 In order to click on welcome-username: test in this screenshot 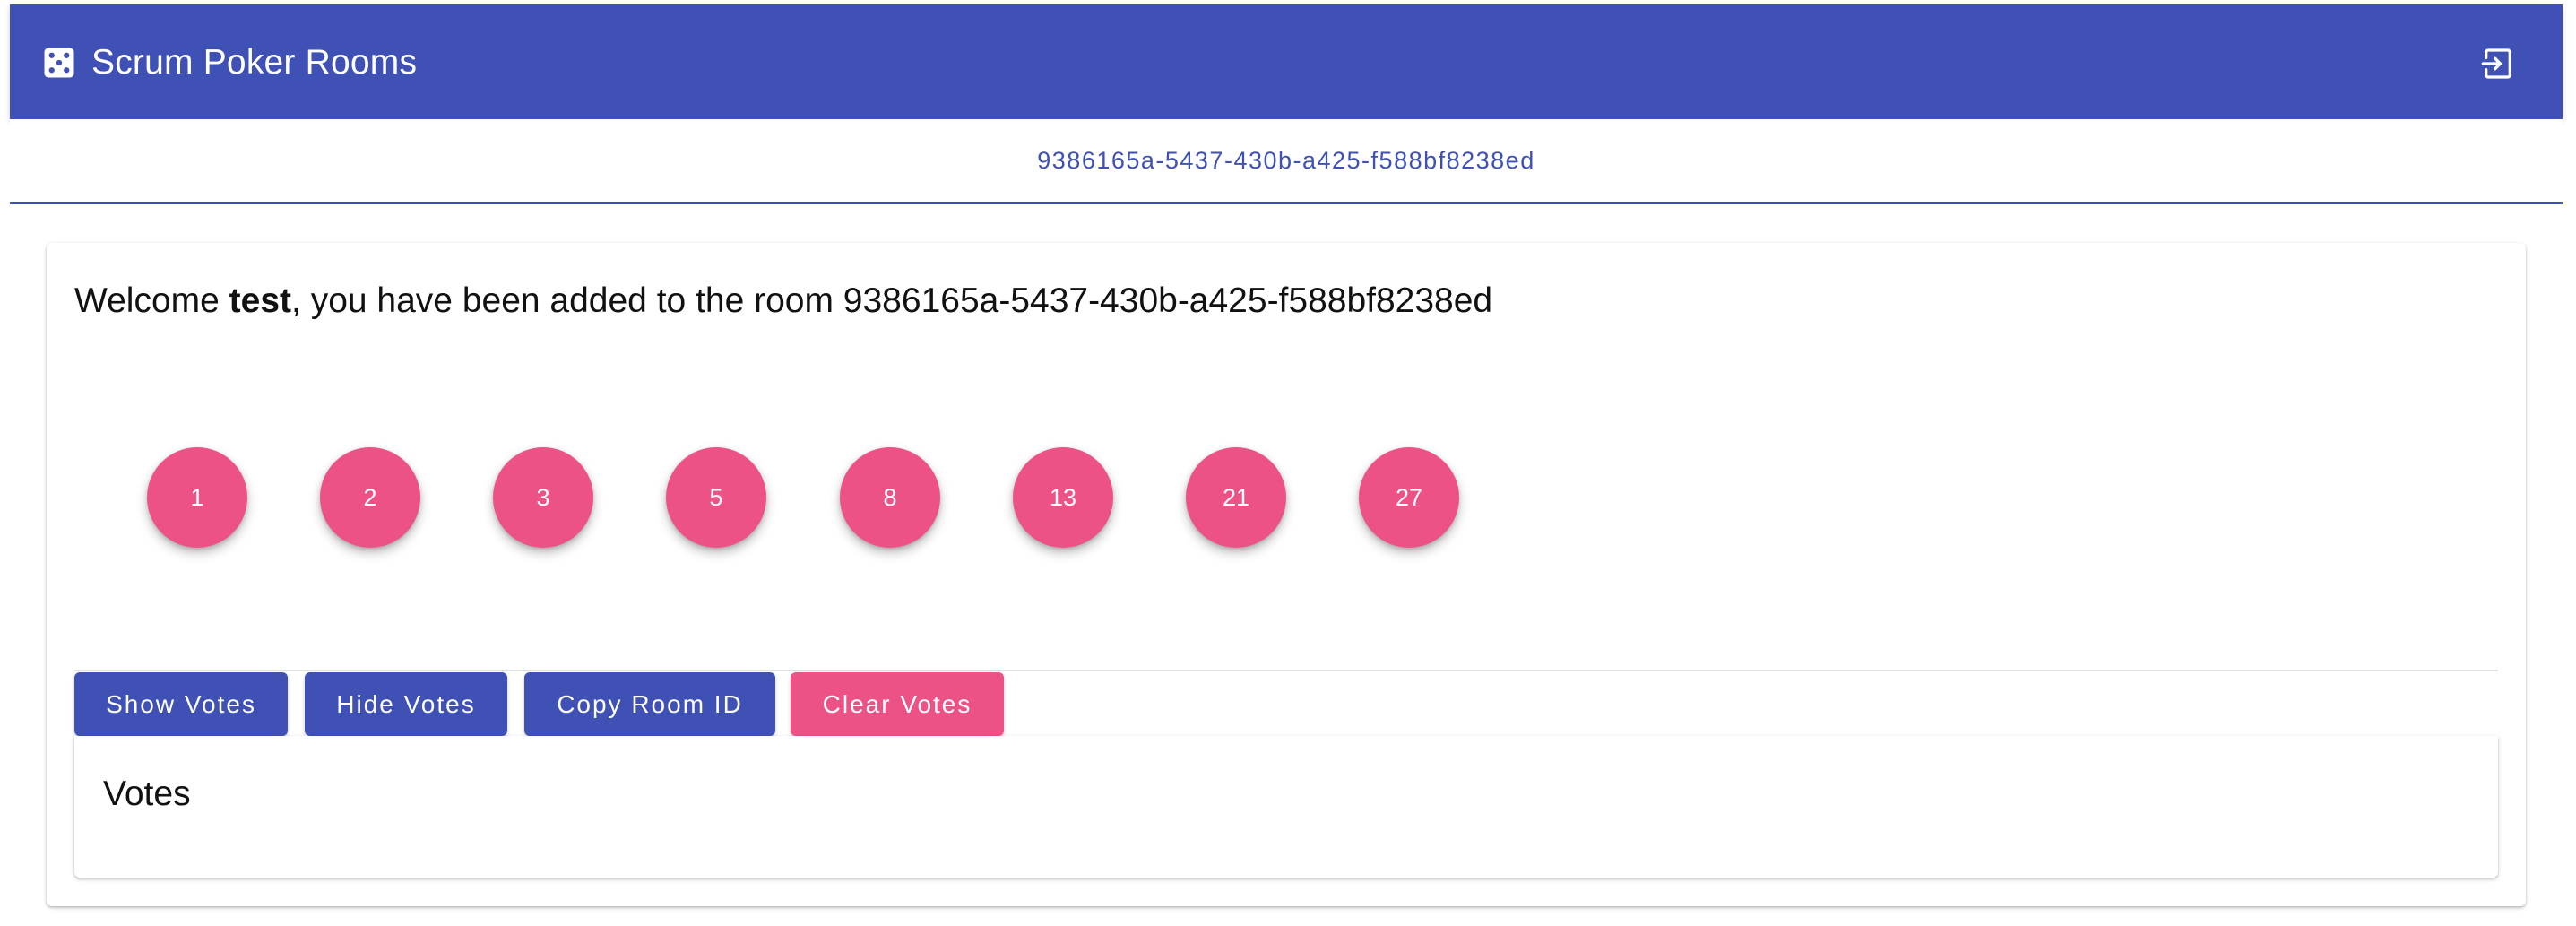, I will do `click(260, 300)`.